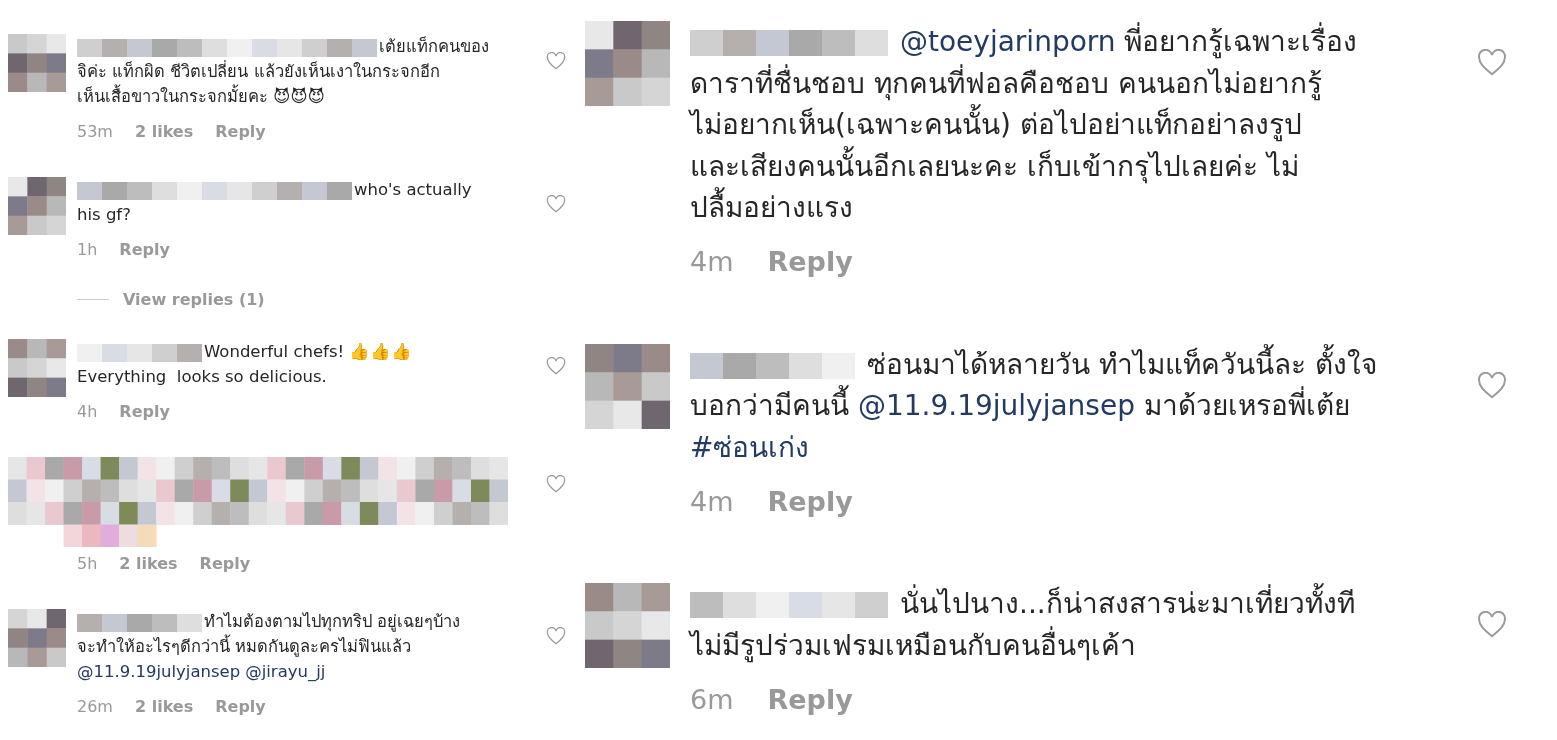 The image size is (1557, 740). I want to click on comment-text: นั่นไปนาง...ก็น่าสงสารน่ะมาเที่ยวทั้งที ไม่มีรูปร่วมเฟรมเหมือนกับคนอื่นๆเค้า, so click(1078, 624).